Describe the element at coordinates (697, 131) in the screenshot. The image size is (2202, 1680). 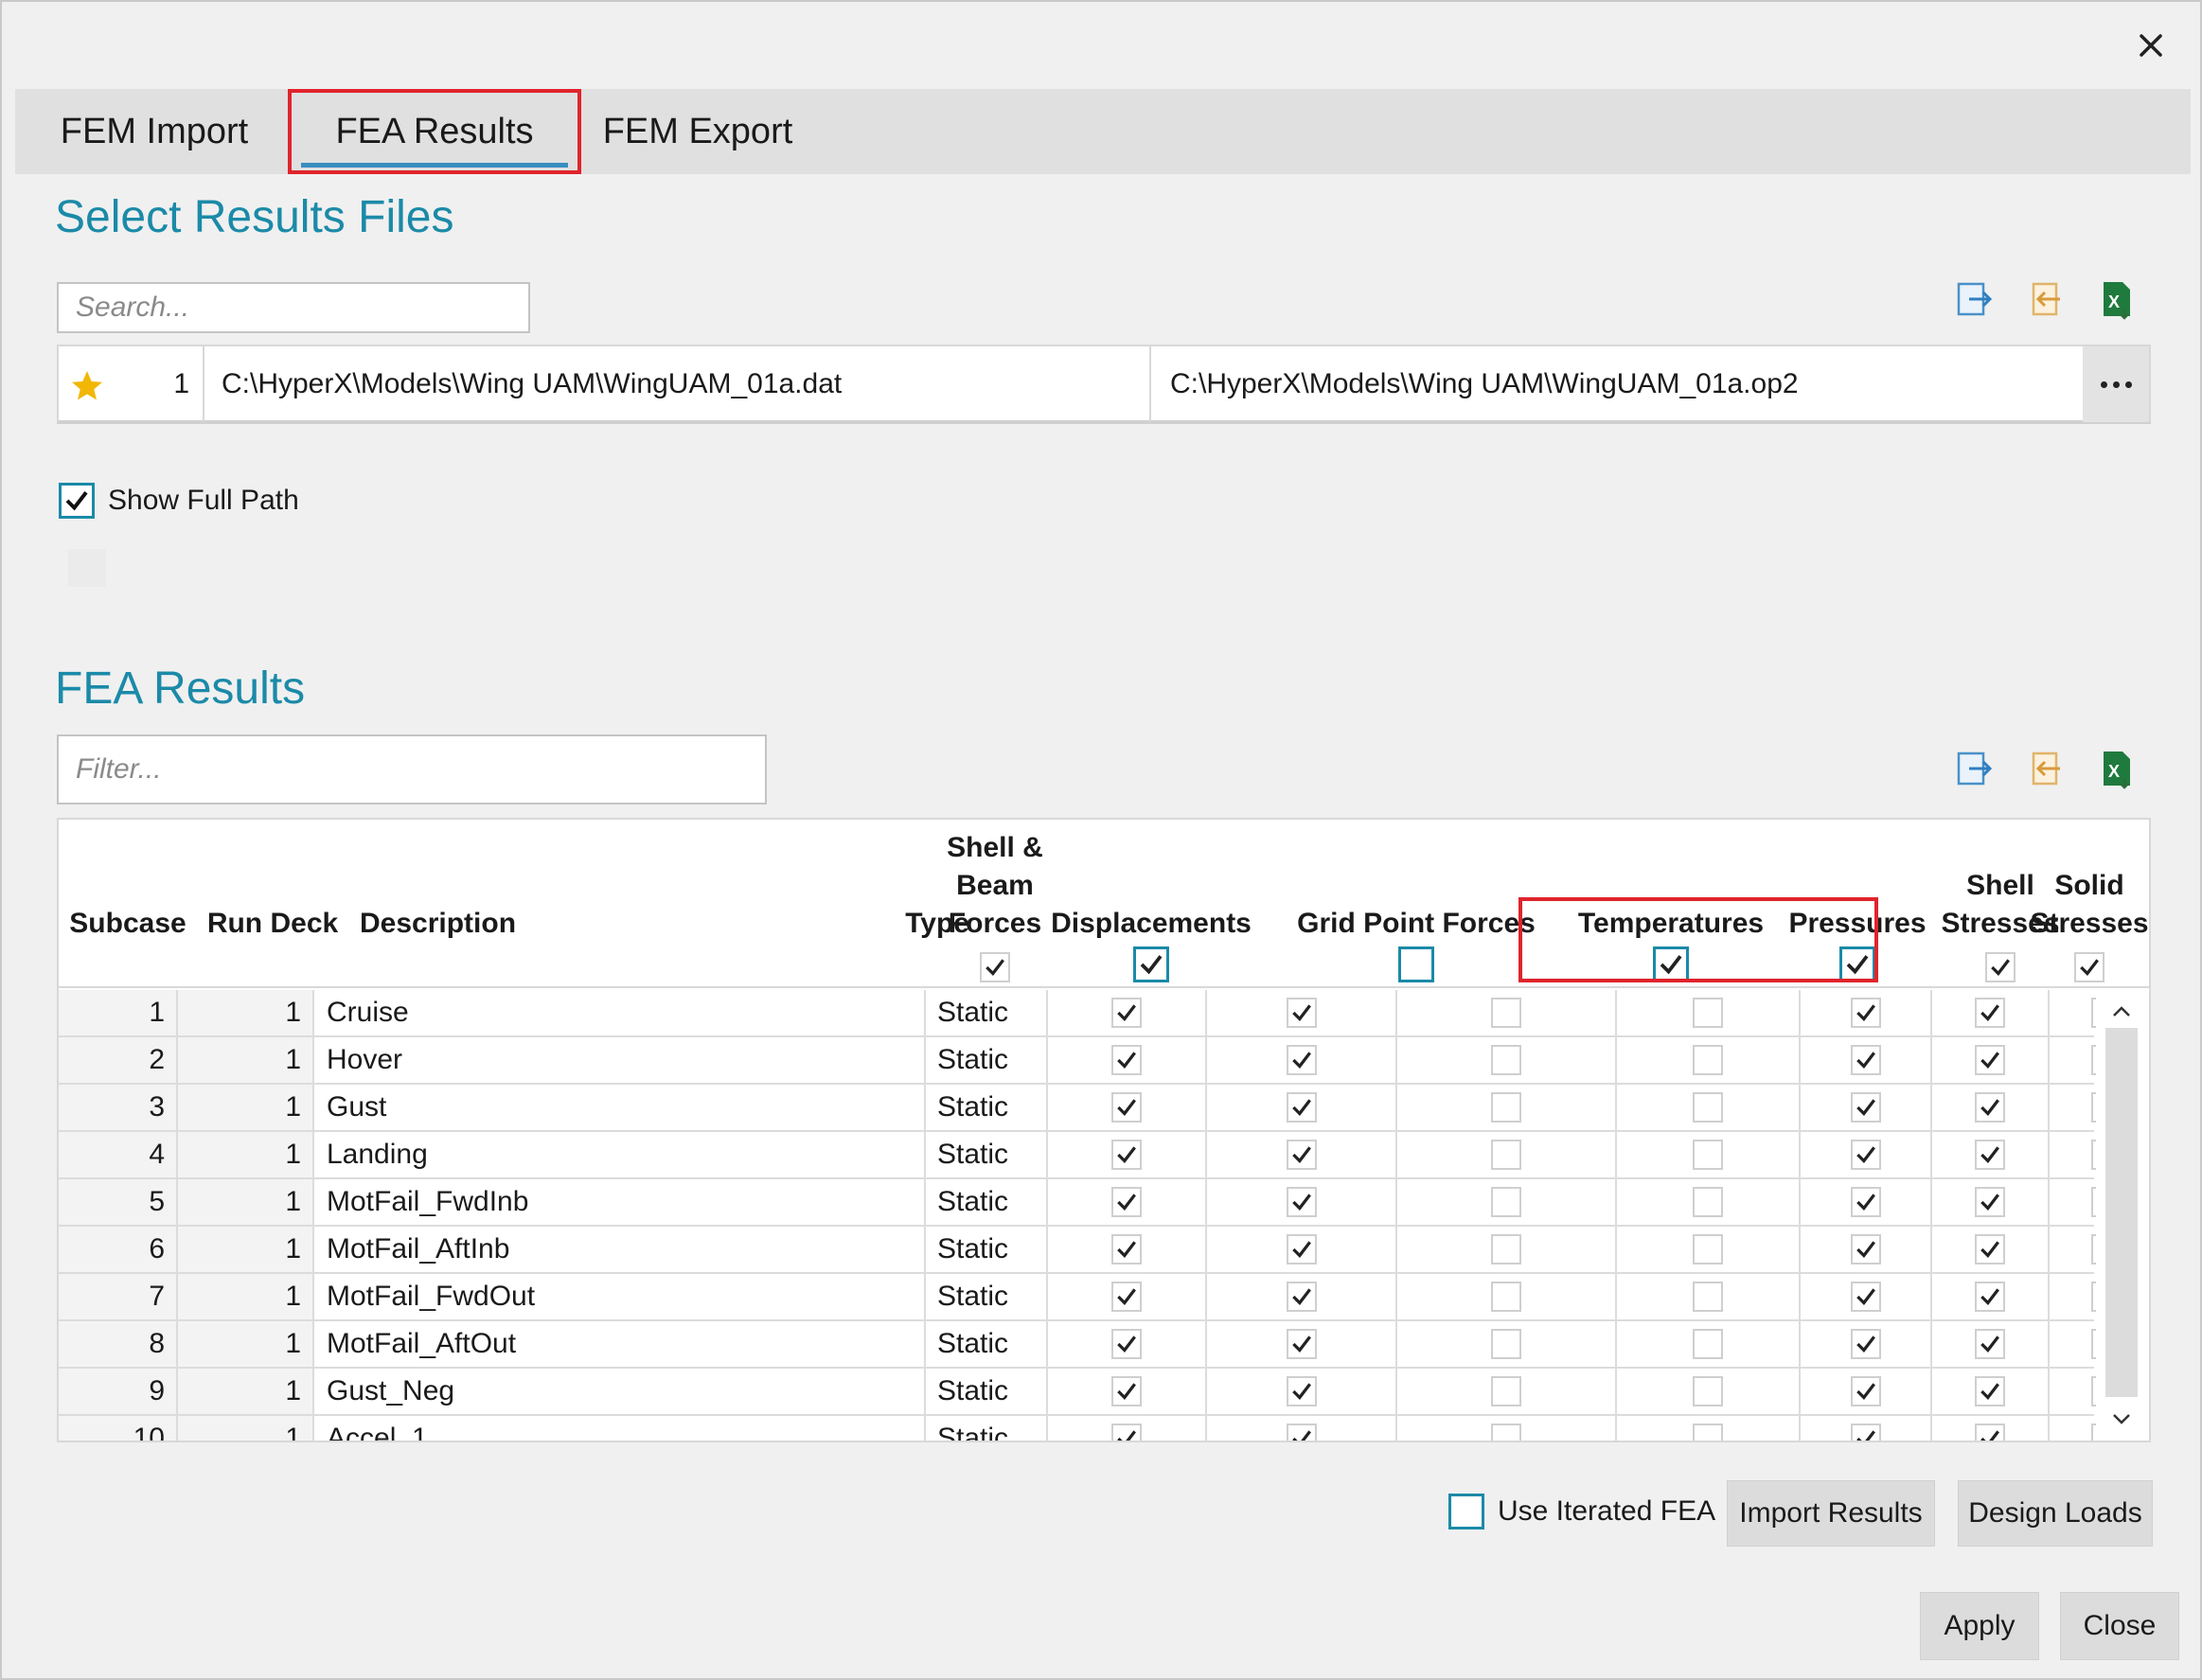
I see `tab-fem-export: FEM Export` at that location.